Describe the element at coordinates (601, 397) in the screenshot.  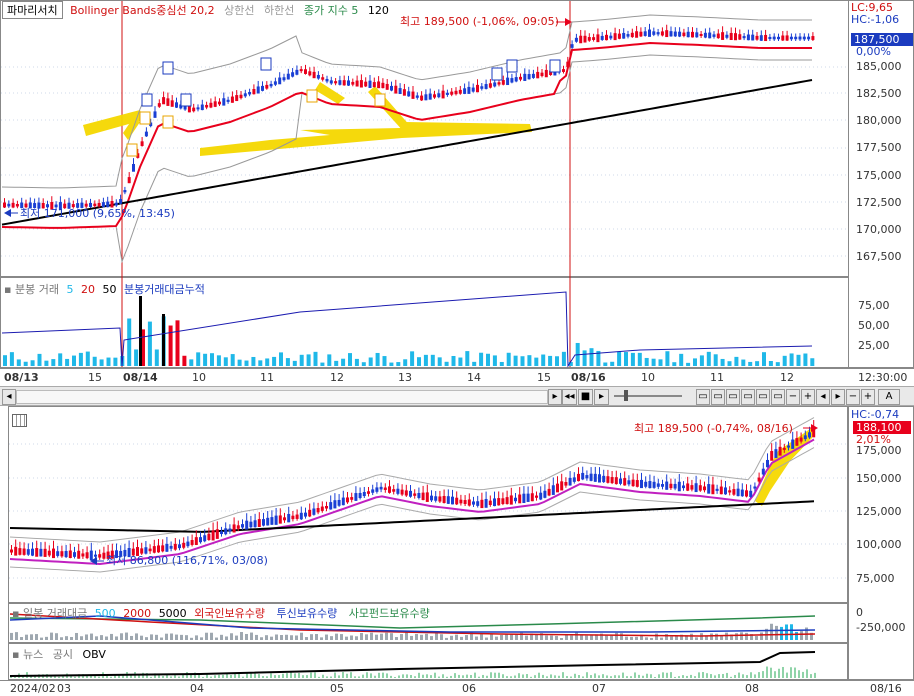
I see `play-icon: ▸` at that location.